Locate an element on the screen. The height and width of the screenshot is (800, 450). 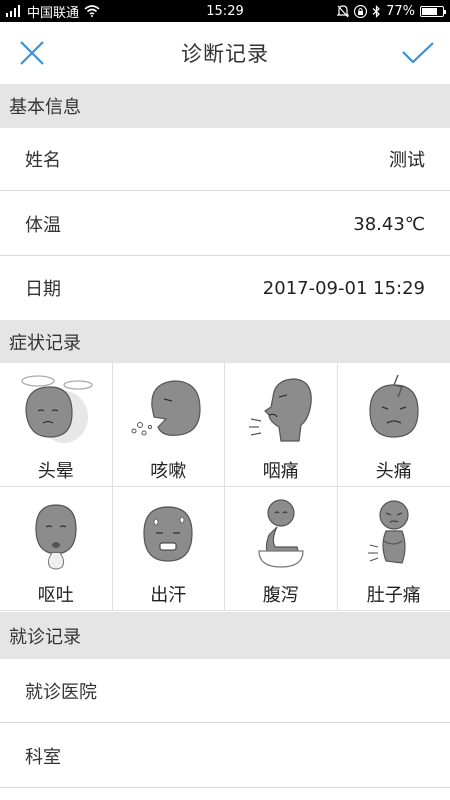
date-value: 2017-09-01 15:29 is located at coordinates (343, 288).